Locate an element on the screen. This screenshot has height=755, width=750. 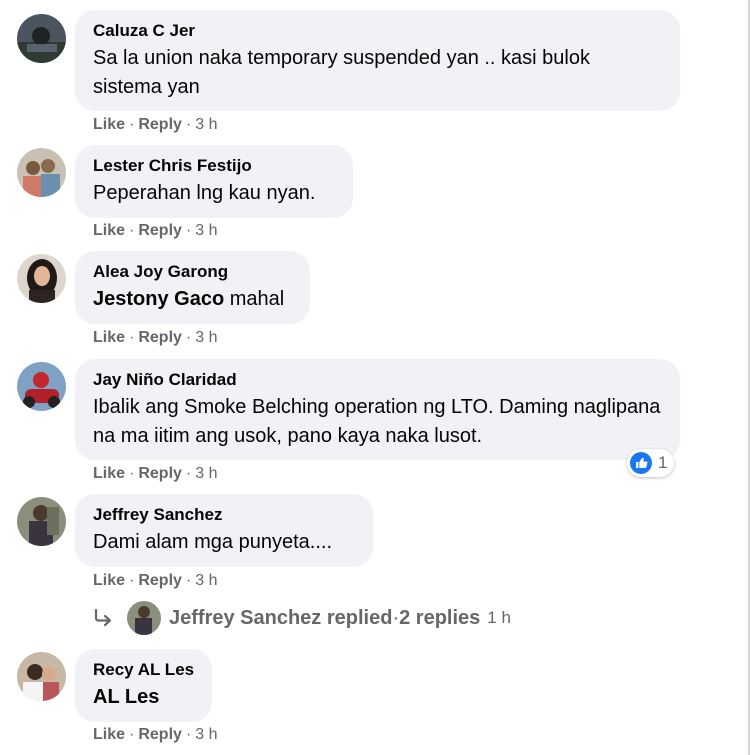
comment-bubble: Alea Joy Garong Jestony Gaco mahal is located at coordinates (192, 287).